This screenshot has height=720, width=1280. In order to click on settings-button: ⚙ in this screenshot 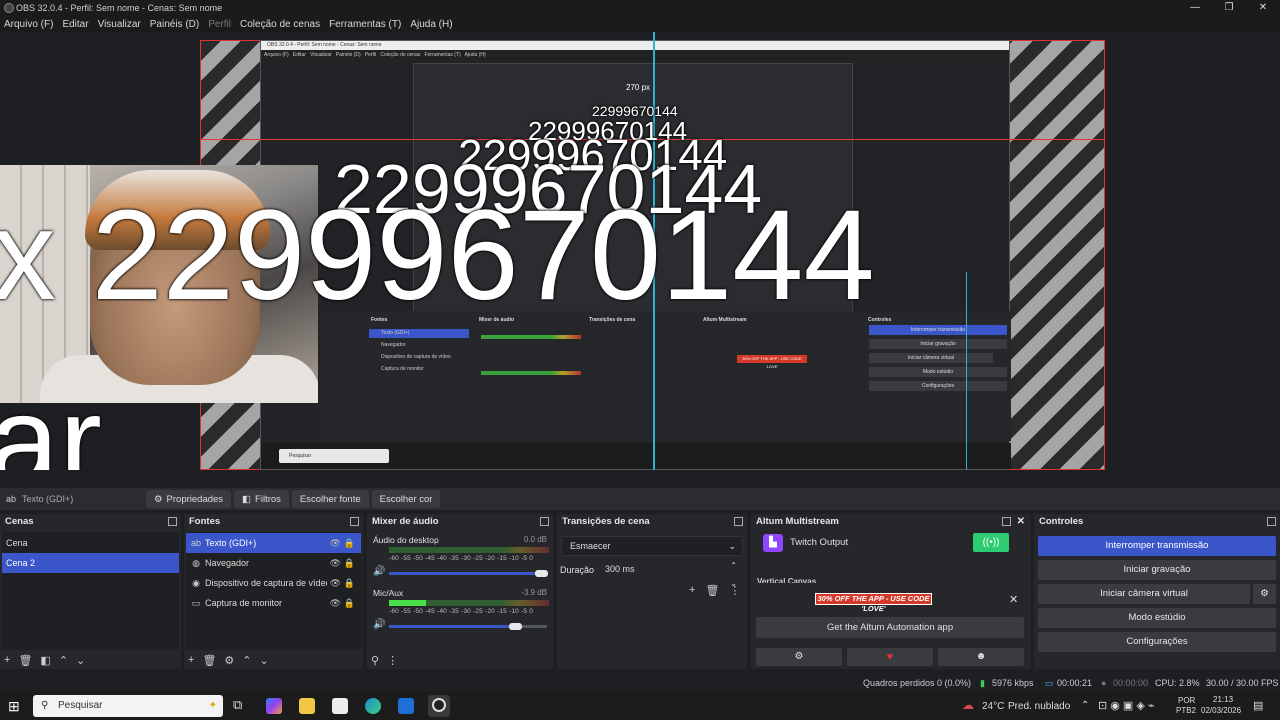, I will do `click(799, 657)`.